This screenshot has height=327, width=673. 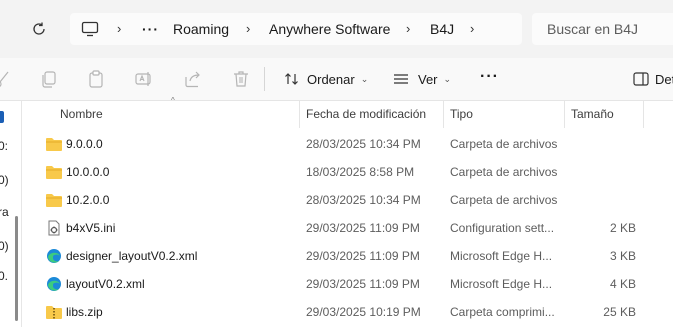 What do you see at coordinates (504, 114) in the screenshot?
I see `column-header-type: Tipo` at bounding box center [504, 114].